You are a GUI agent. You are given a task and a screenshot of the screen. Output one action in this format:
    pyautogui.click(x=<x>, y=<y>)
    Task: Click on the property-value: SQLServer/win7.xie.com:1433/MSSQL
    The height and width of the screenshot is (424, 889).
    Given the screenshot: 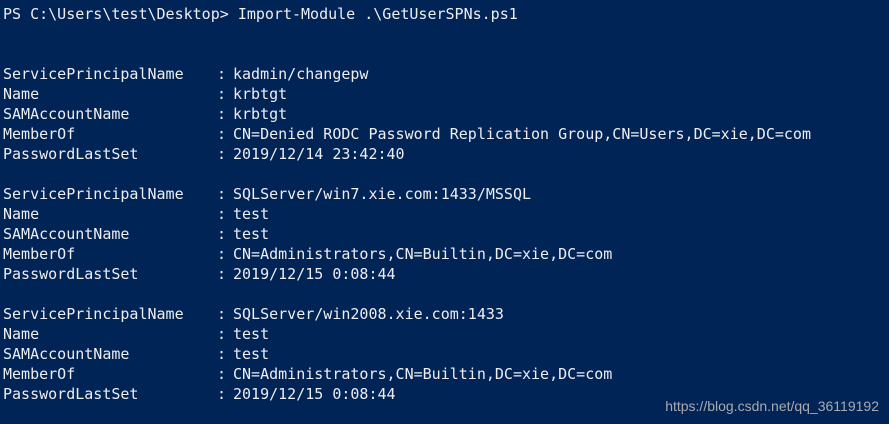 What is the action you would take?
    pyautogui.click(x=382, y=194)
    